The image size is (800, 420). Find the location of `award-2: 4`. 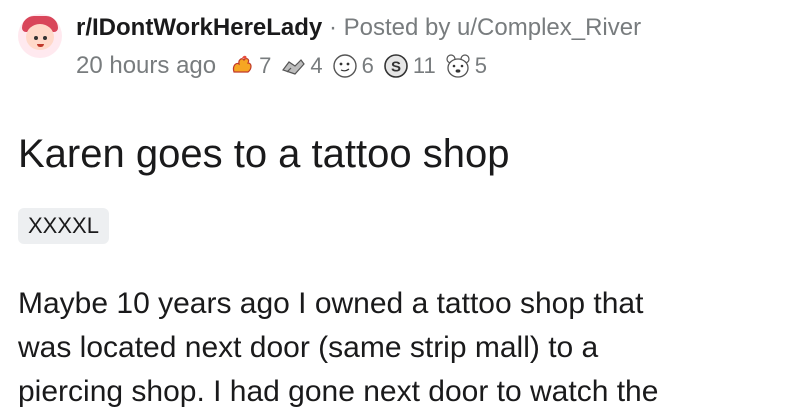

award-2: 4 is located at coordinates (301, 66).